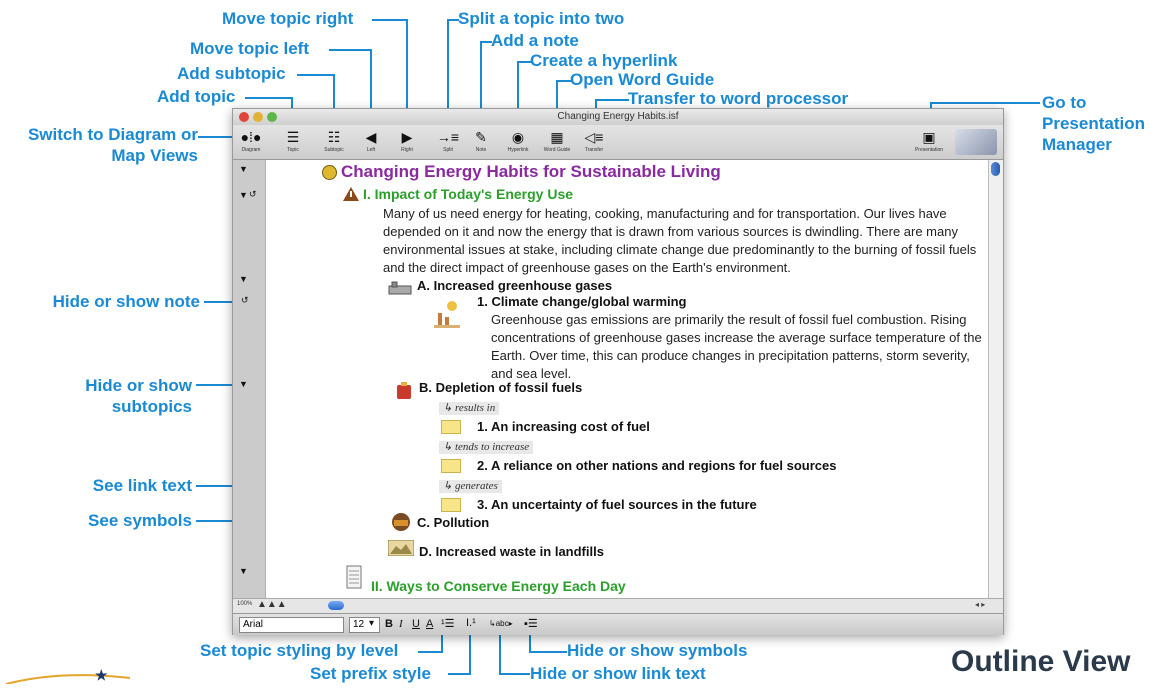 The image size is (1163, 689). What do you see at coordinates (501, 623) in the screenshot?
I see `link-text-toggle-button: ↳abc▸` at bounding box center [501, 623].